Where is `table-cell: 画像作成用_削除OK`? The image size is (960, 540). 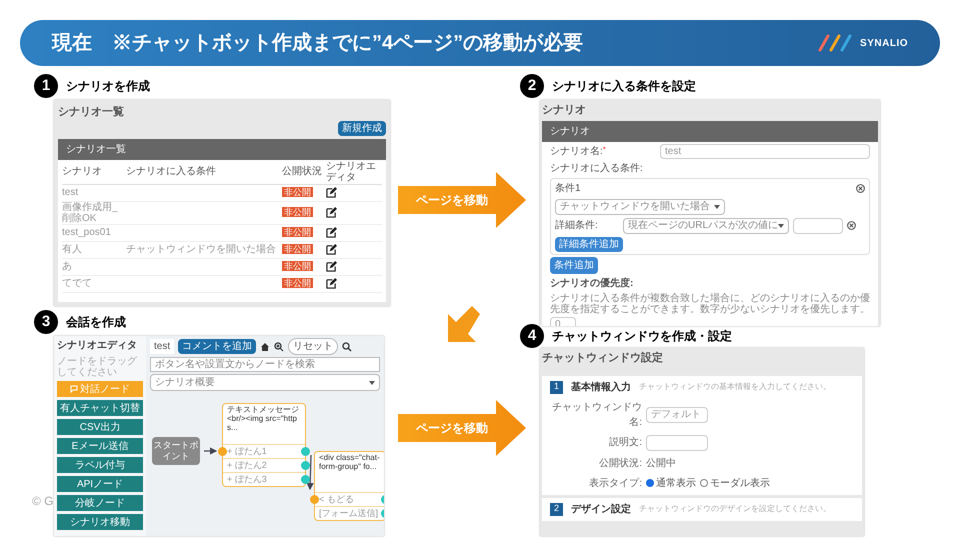
table-cell: 画像作成用_削除OK is located at coordinates (94, 212).